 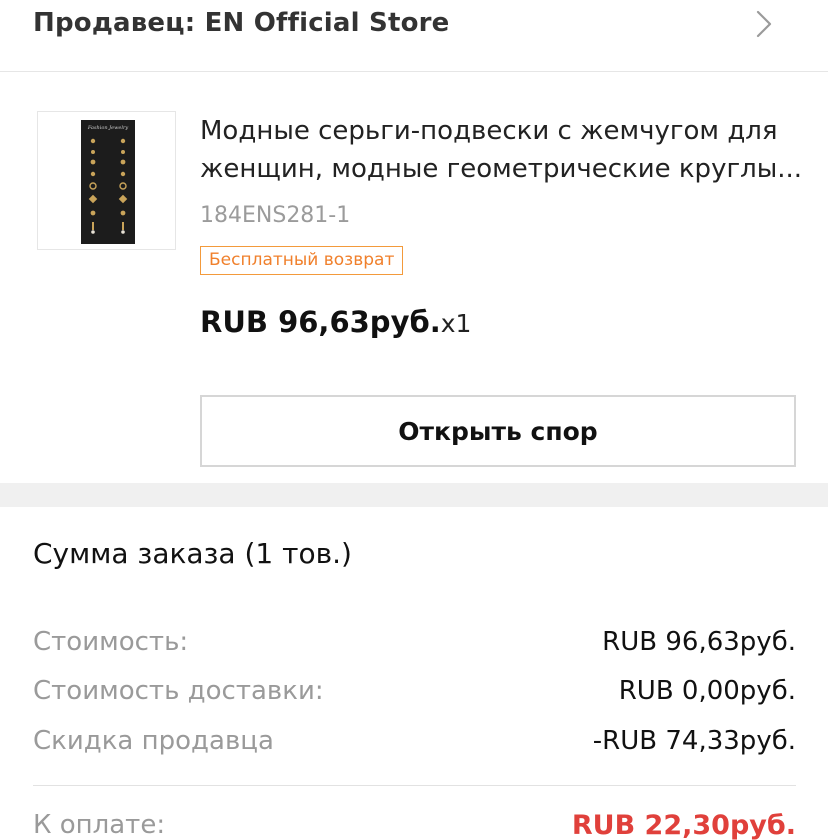 What do you see at coordinates (111, 642) in the screenshot?
I see `summary-label: Стоимость:` at bounding box center [111, 642].